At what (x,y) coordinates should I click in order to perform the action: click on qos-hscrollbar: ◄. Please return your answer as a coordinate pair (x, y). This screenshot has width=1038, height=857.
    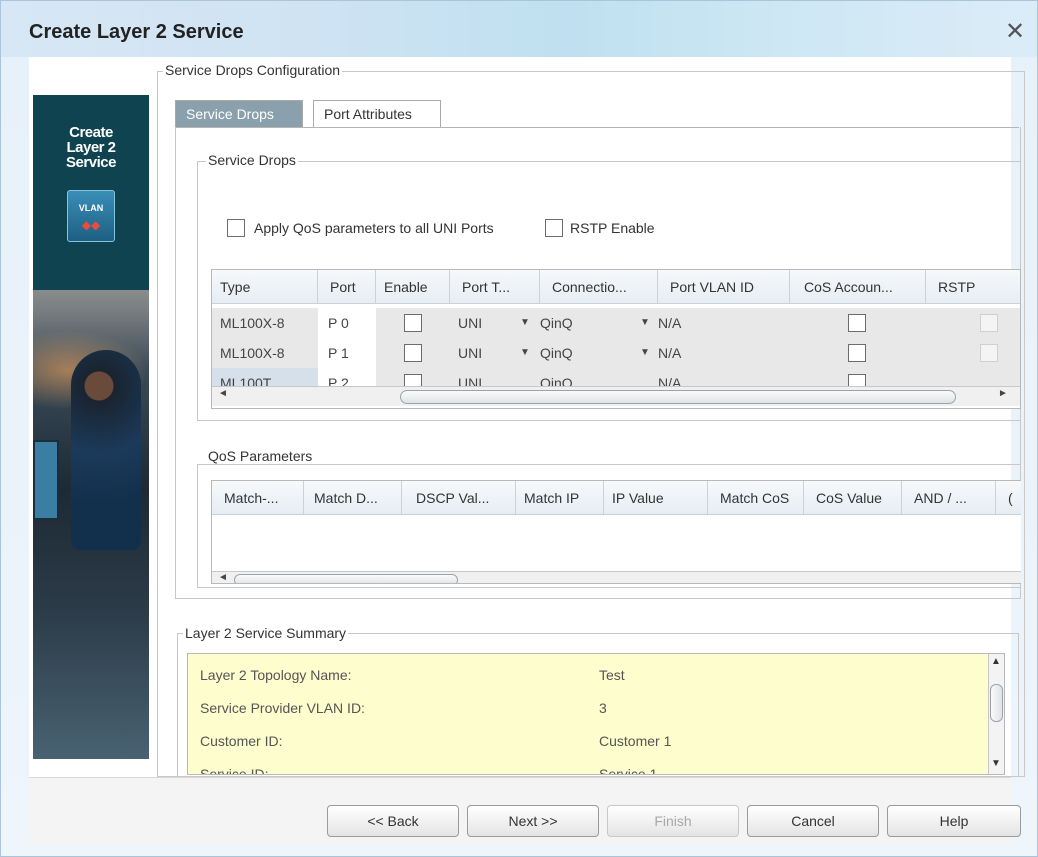
    Looking at the image, I should click on (616, 577).